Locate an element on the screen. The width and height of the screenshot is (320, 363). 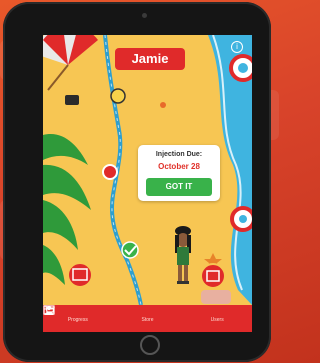
store-shortcut-button is located at coordinates (213, 276).